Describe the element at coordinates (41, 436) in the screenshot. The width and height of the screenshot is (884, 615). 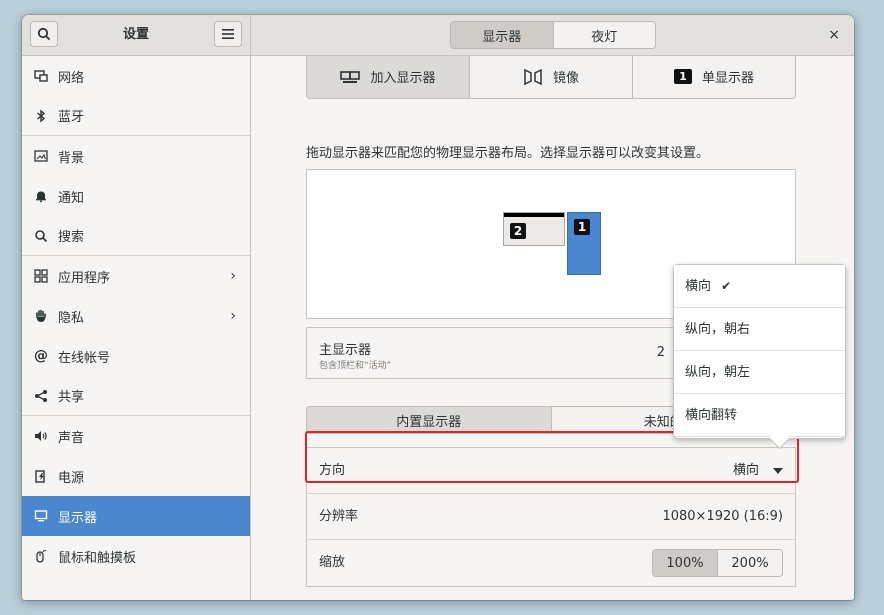
I see `speaker-icon` at that location.